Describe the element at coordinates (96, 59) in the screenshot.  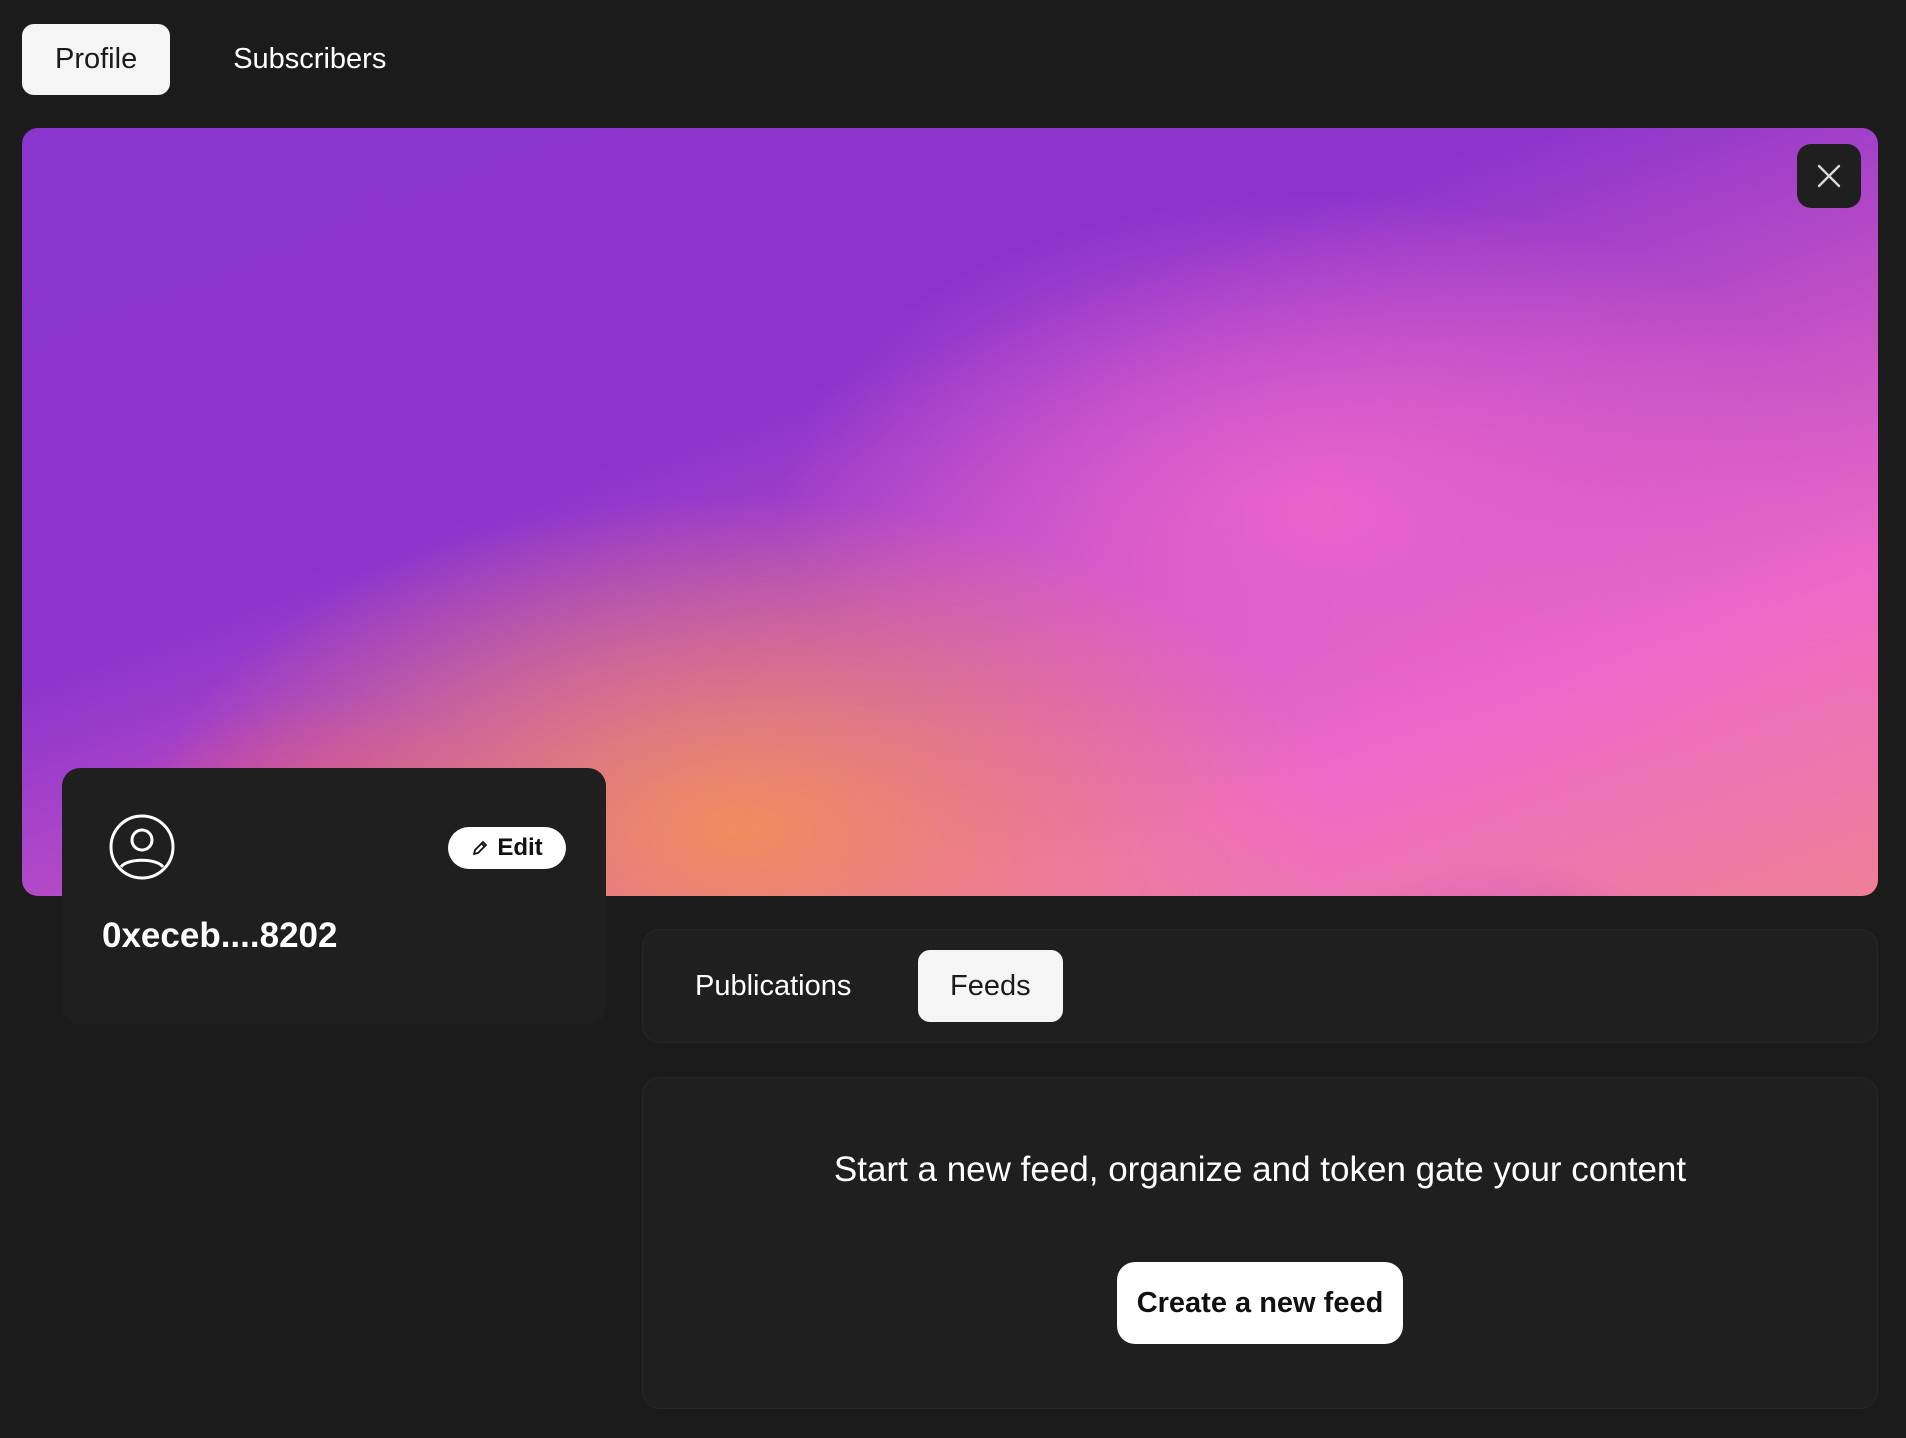
I see `tab-profile: Profile` at that location.